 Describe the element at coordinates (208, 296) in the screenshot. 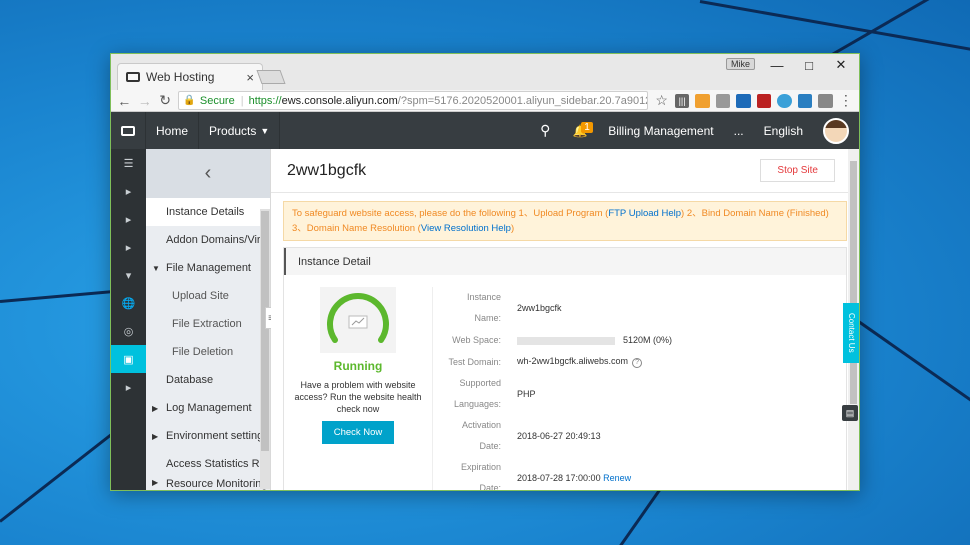

I see `subnav-upload-site: Upload Site` at that location.